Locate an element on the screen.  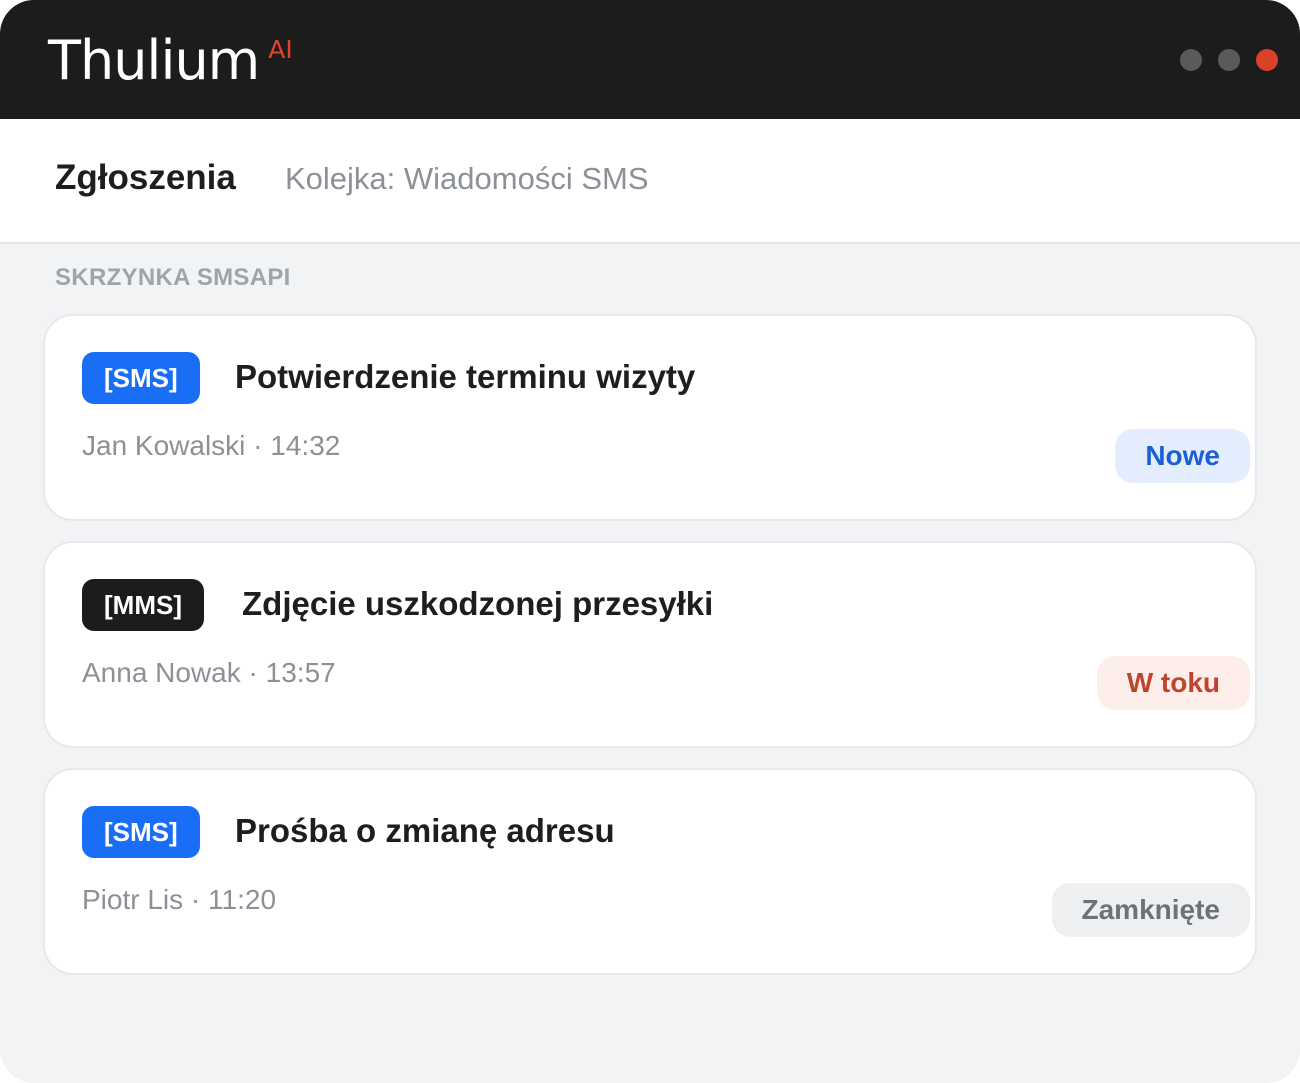
status-badge: W toku is located at coordinates (1173, 683).